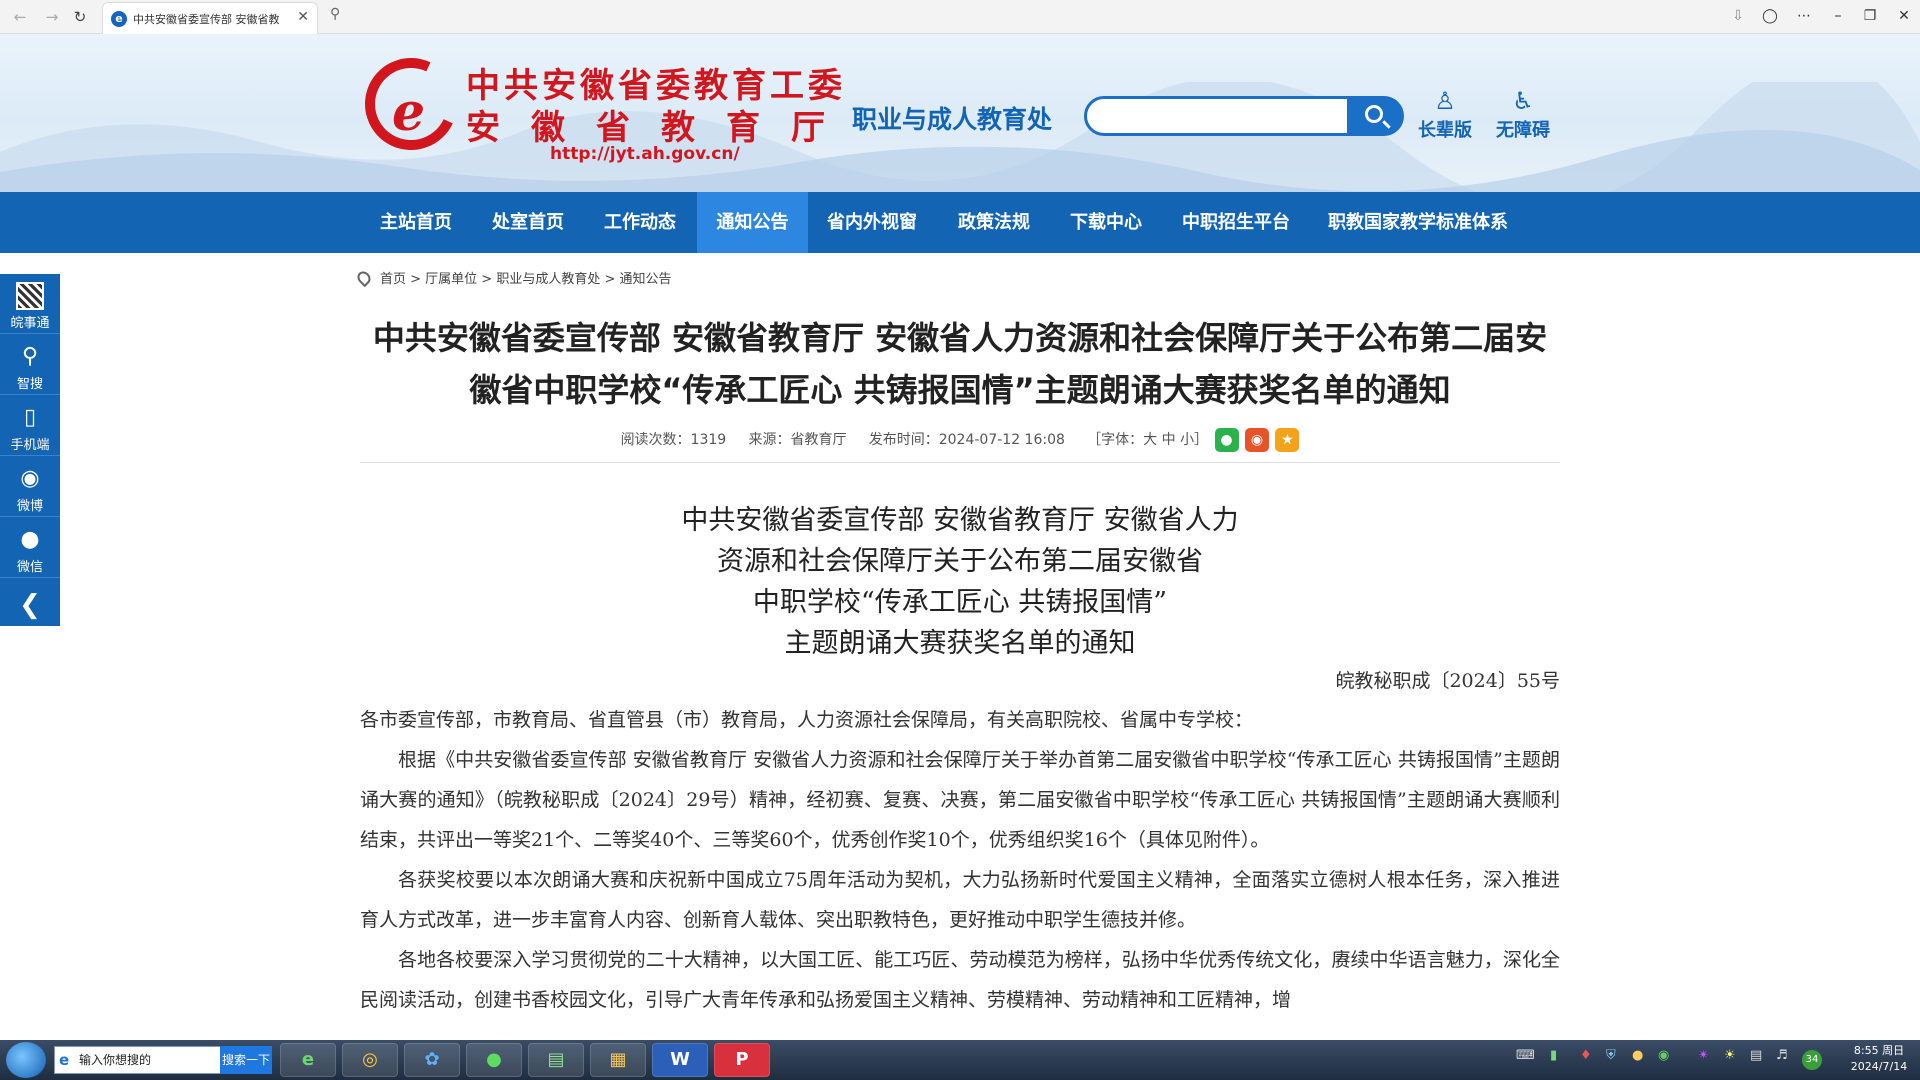 The image size is (1920, 1080). I want to click on close-tab-icon: ✕, so click(303, 17).